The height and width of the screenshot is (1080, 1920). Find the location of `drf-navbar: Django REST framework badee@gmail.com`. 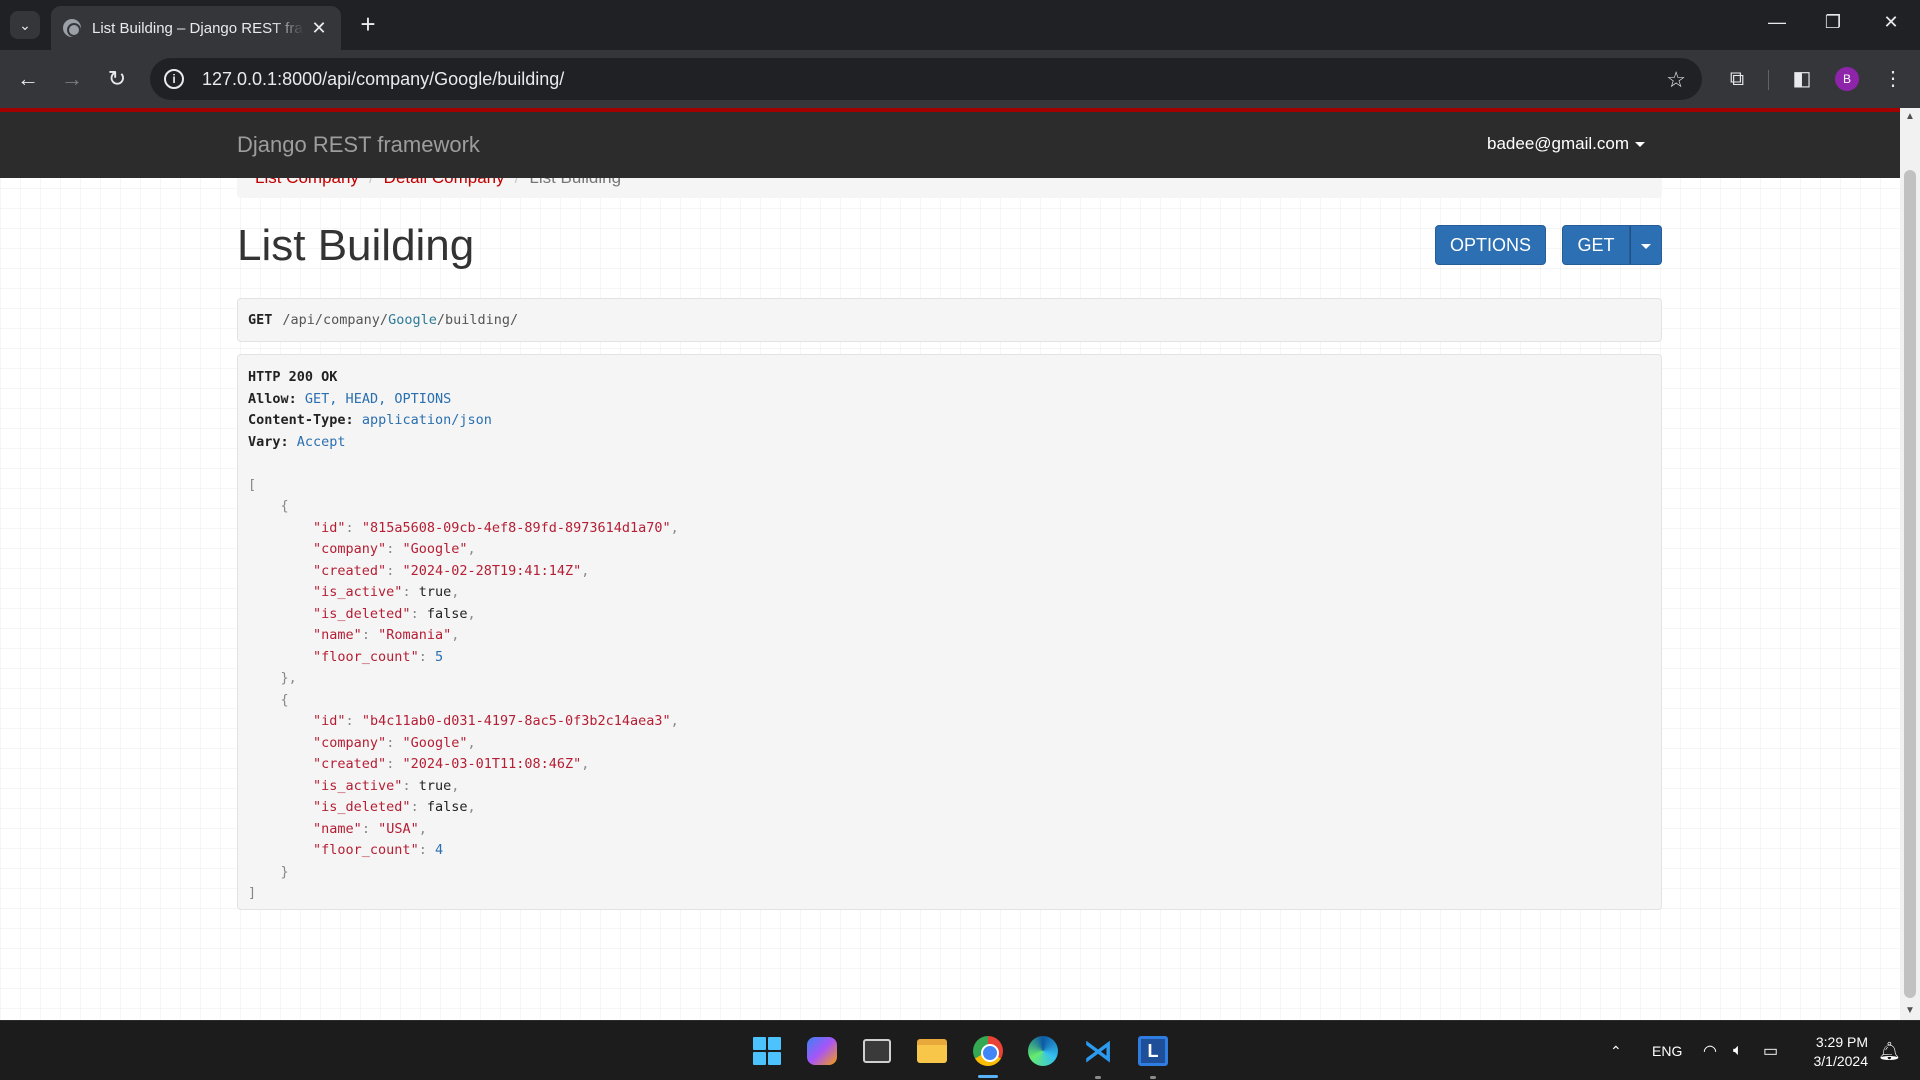

drf-navbar: Django REST framework badee@gmail.com is located at coordinates (950, 143).